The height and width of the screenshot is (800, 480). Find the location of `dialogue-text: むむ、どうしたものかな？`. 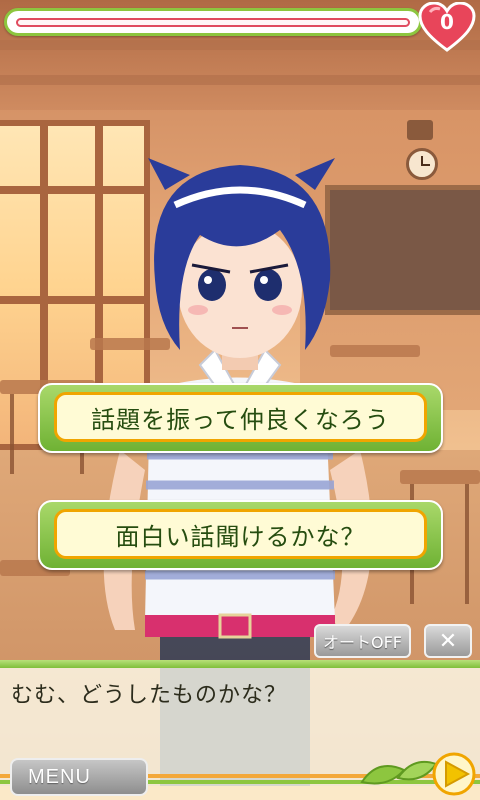

dialogue-text: むむ、どうしたものかな？ is located at coordinates (149, 695).